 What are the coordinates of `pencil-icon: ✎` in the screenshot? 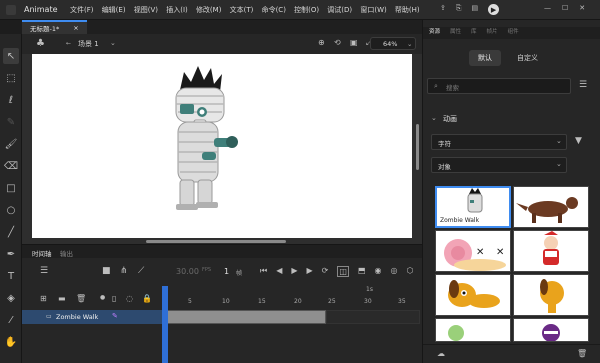 It's located at (115, 316).